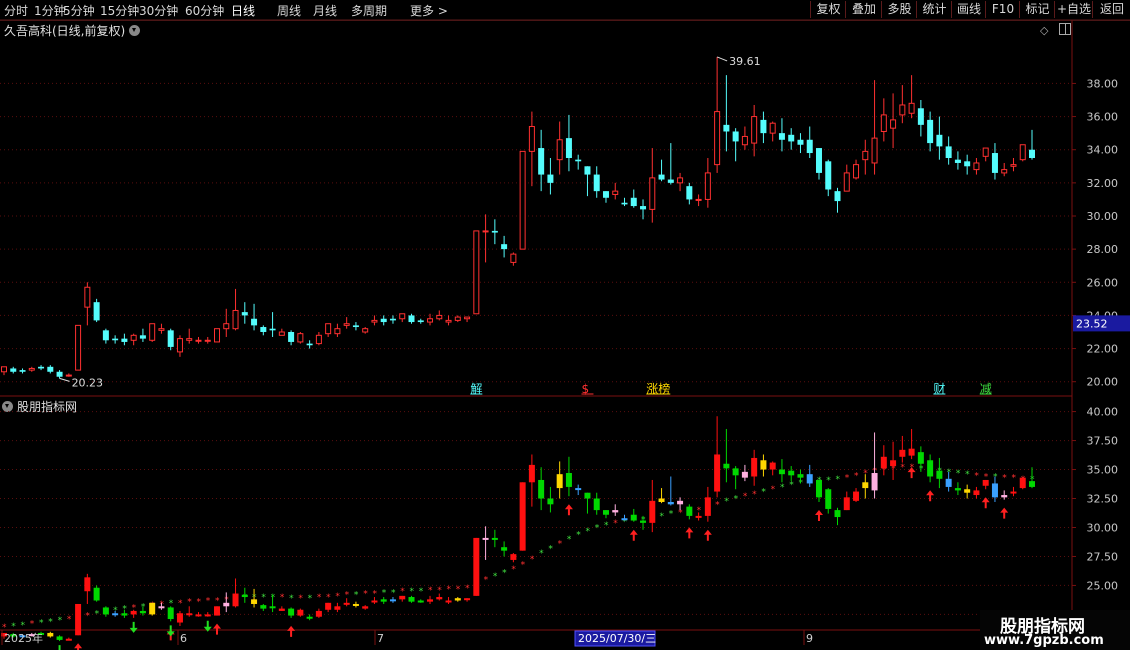 This screenshot has height=650, width=1130. Describe the element at coordinates (1103, 470) in the screenshot. I see `y-tick-label: 35.00` at that location.